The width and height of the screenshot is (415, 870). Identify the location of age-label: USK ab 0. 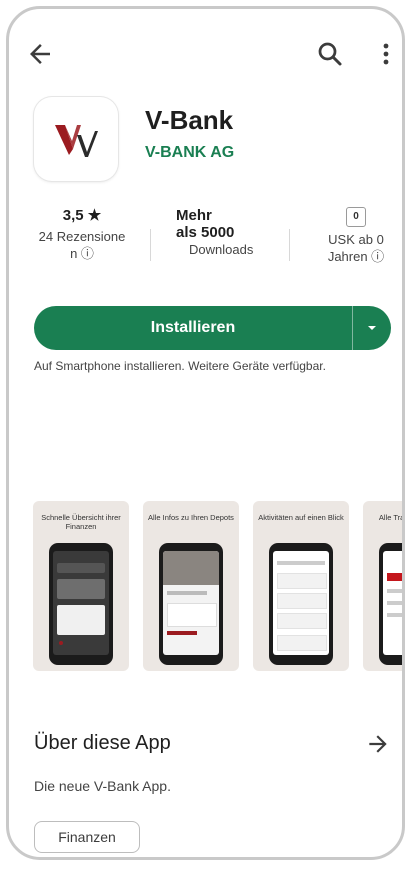
(356, 239).